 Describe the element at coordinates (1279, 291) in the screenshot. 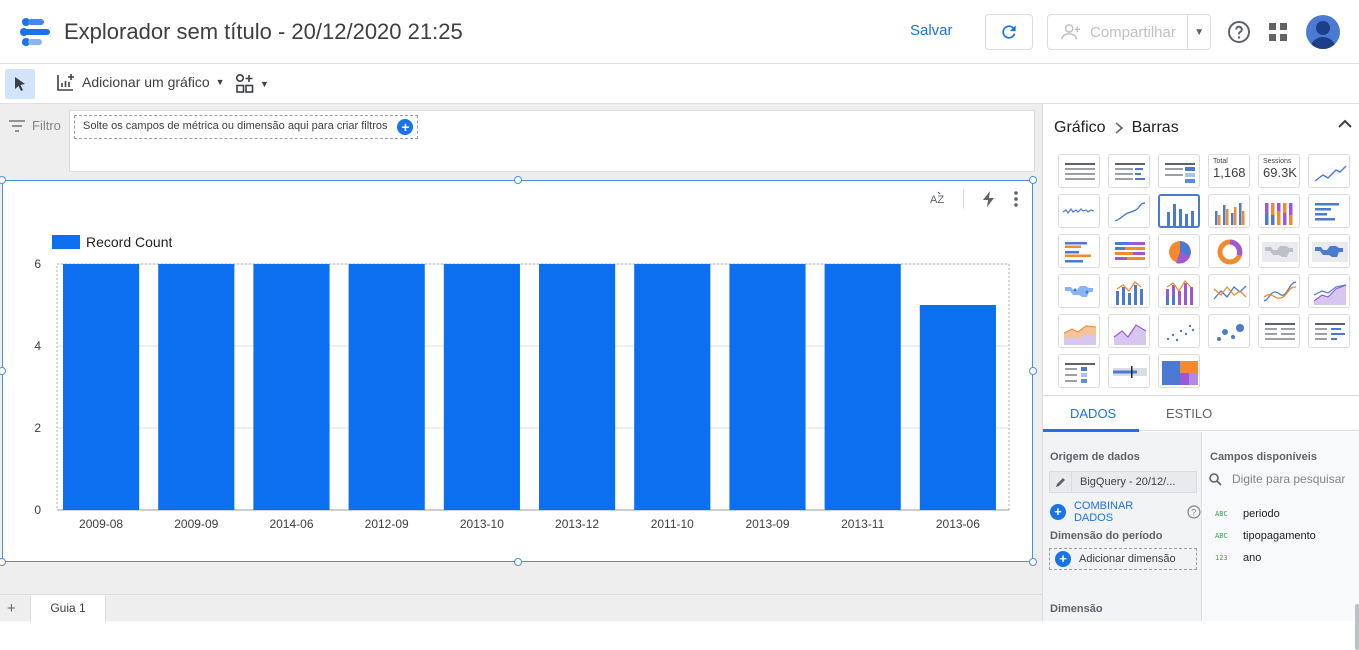

I see `smooth-line-chart-icon` at that location.